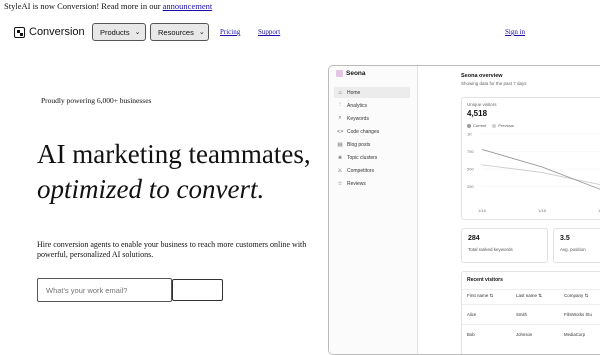  Describe the element at coordinates (356, 183) in the screenshot. I see `sidebar-item-label: Reviews` at that location.